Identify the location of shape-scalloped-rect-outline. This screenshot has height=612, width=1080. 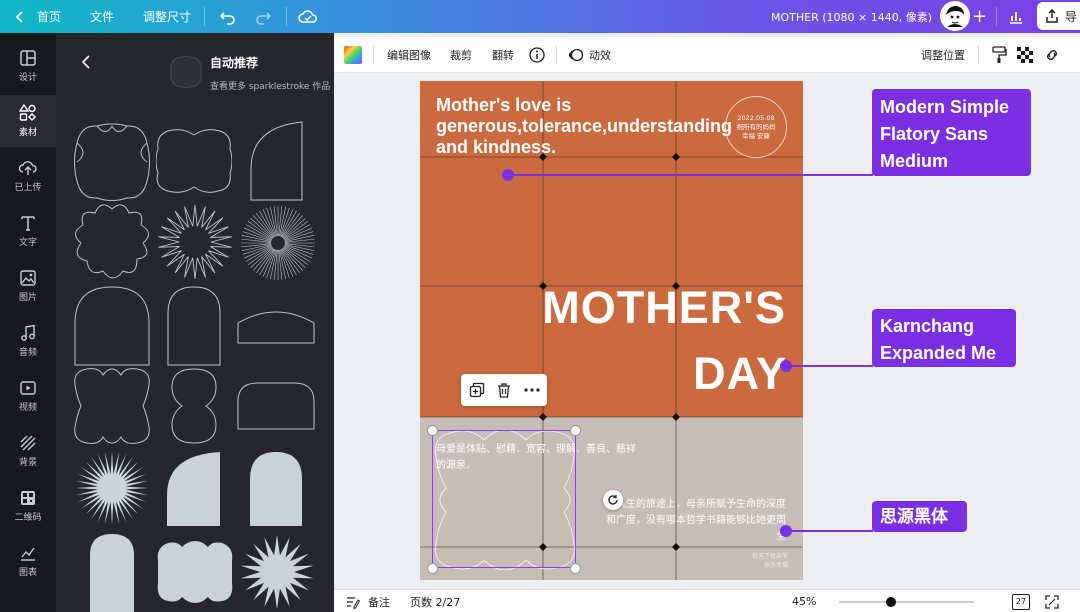
(194, 161).